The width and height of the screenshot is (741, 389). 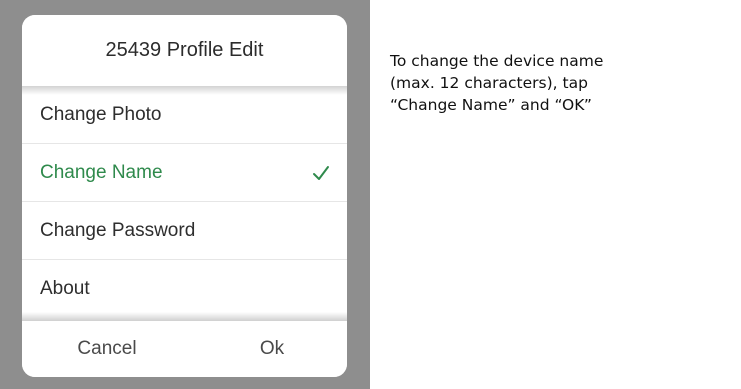 What do you see at coordinates (321, 172) in the screenshot?
I see `checkmark-icon` at bounding box center [321, 172].